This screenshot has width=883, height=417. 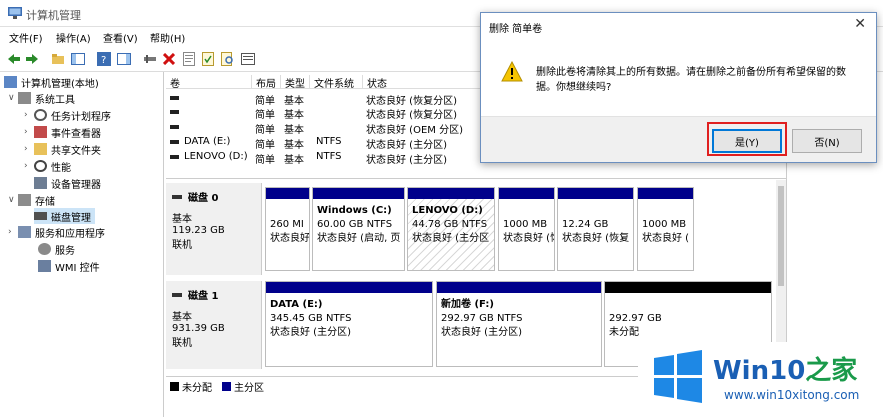 I want to click on menu-view: 查看(V), so click(x=120, y=37).